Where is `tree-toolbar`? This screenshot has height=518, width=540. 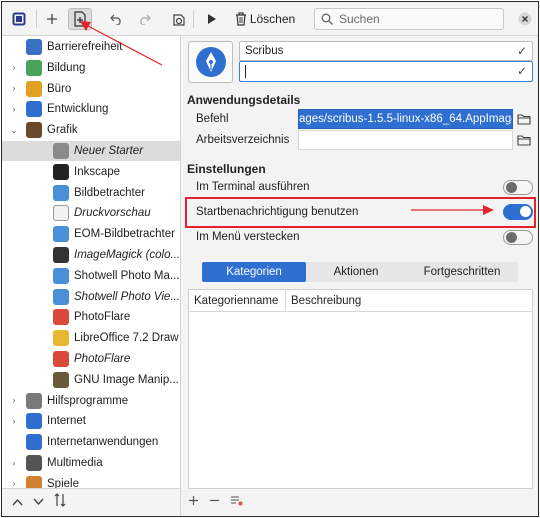 tree-toolbar is located at coordinates (91, 502).